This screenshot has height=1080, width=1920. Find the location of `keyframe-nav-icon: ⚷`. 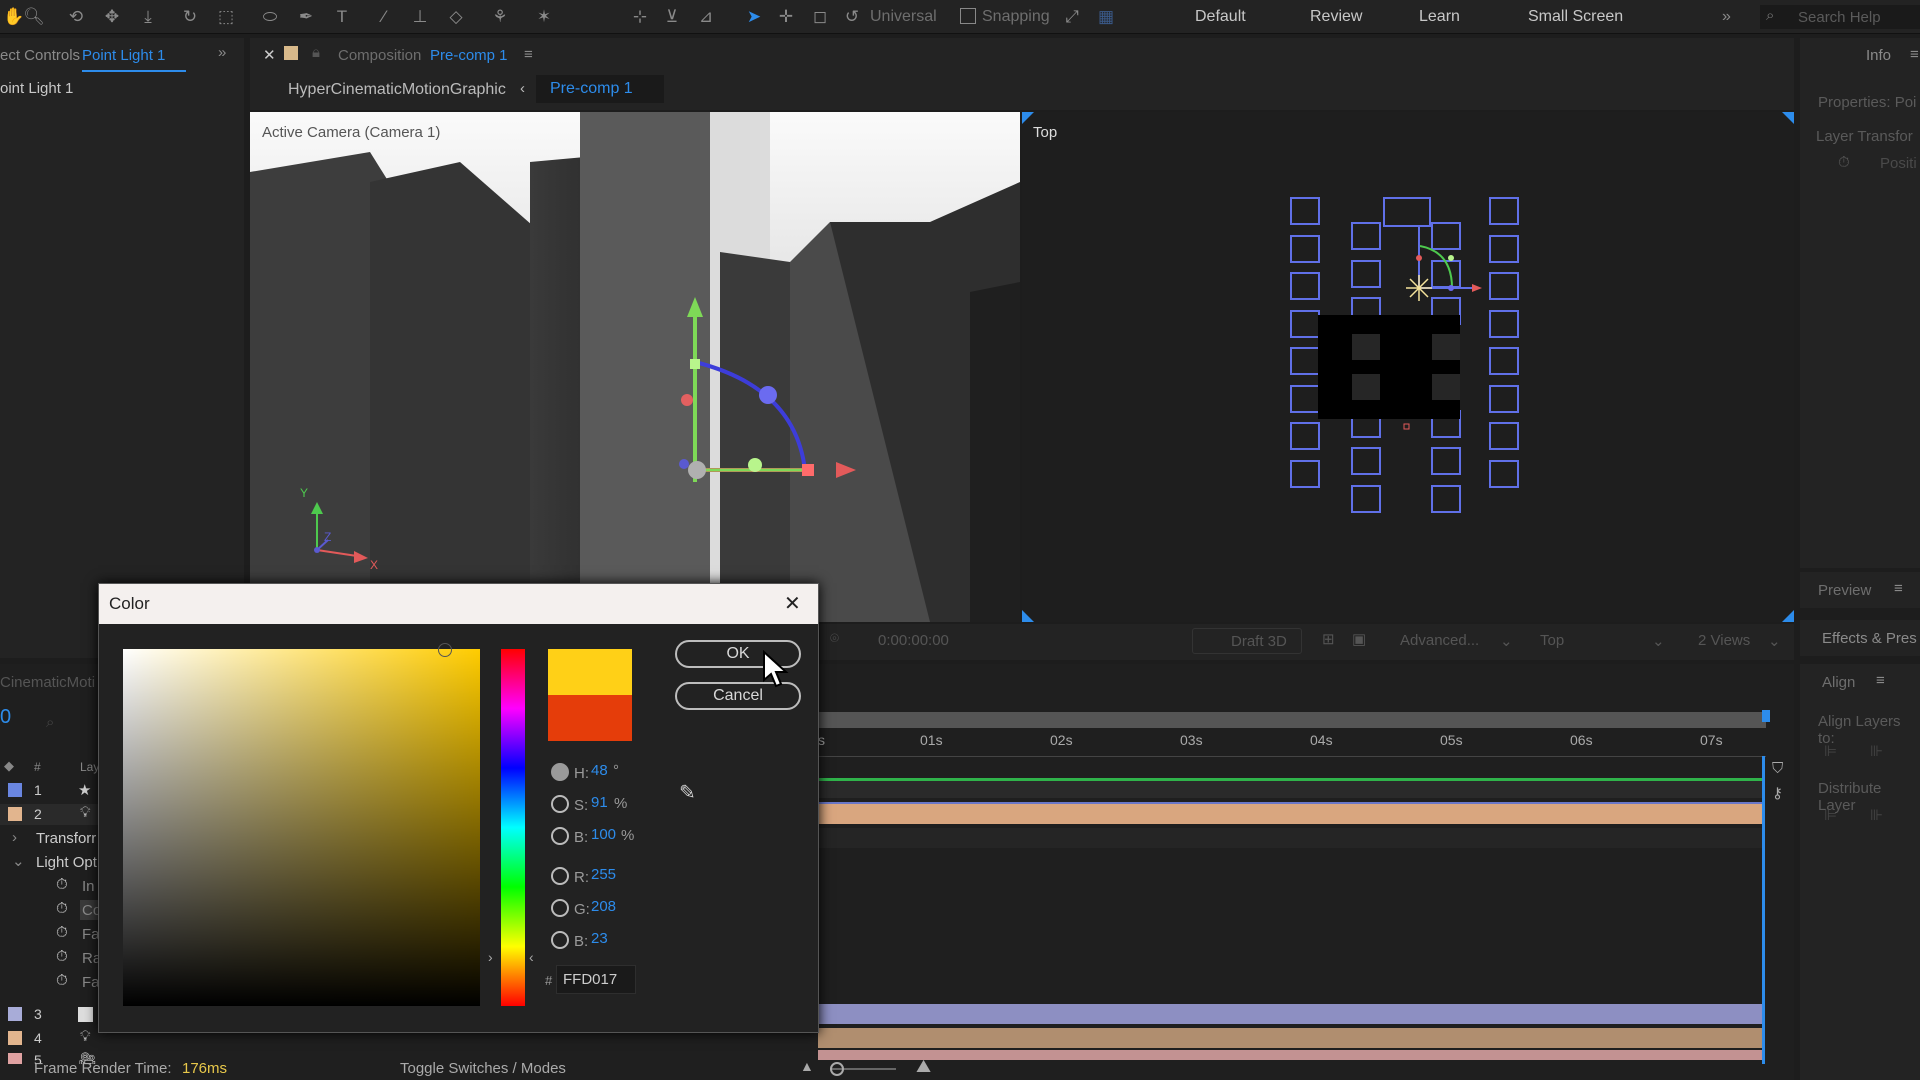

keyframe-nav-icon: ⚷ is located at coordinates (1777, 793).